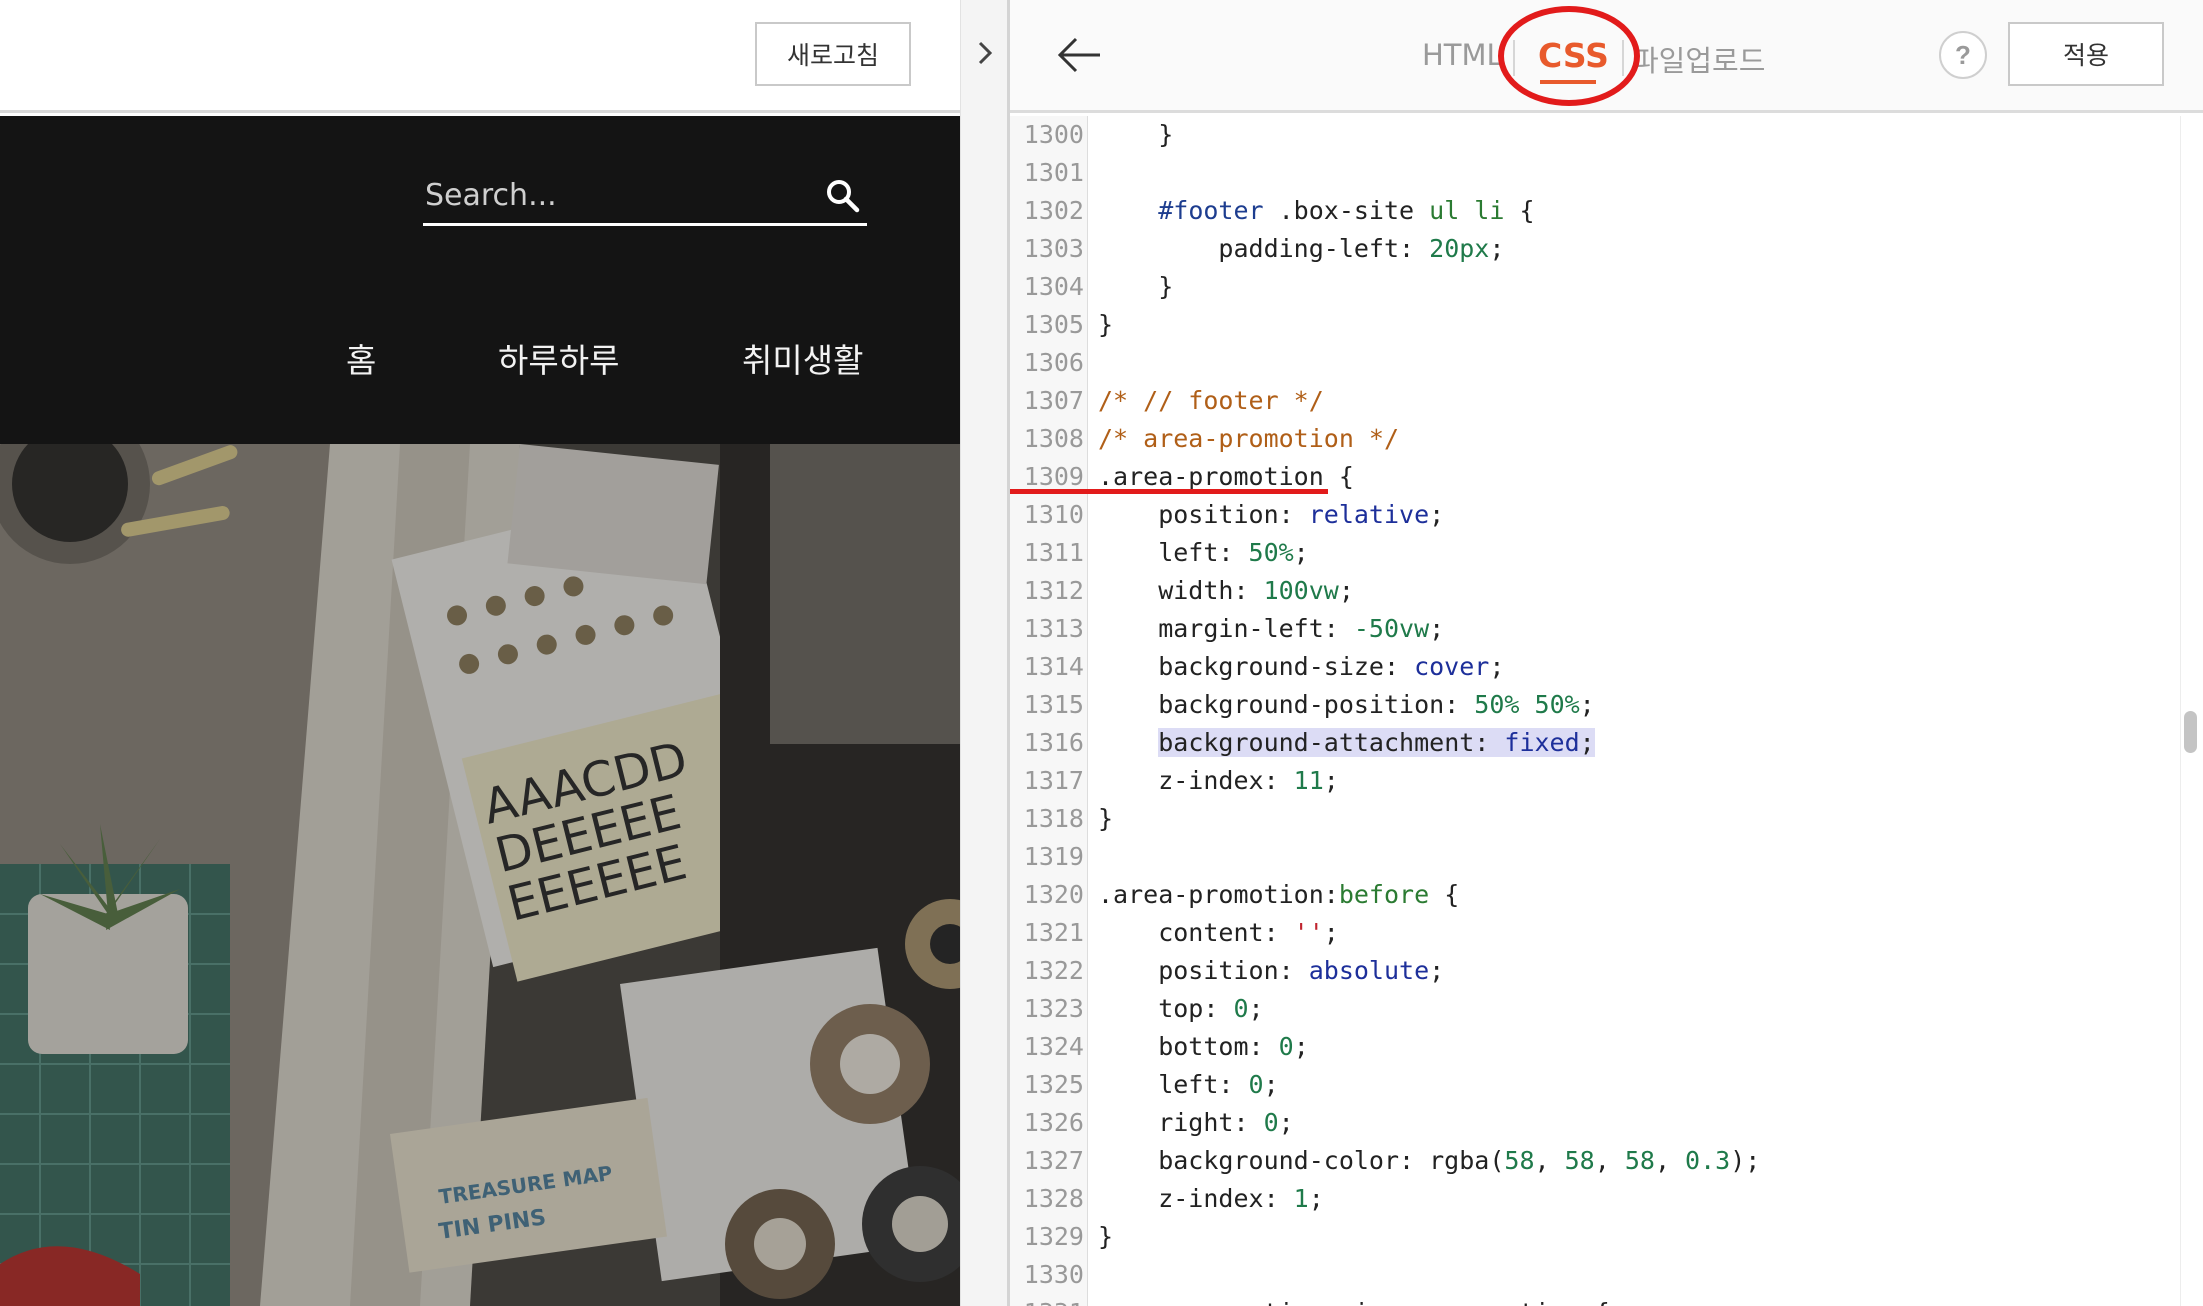 This screenshot has height=1306, width=2203. What do you see at coordinates (1053, 1274) in the screenshot?
I see `line-number: 1330` at bounding box center [1053, 1274].